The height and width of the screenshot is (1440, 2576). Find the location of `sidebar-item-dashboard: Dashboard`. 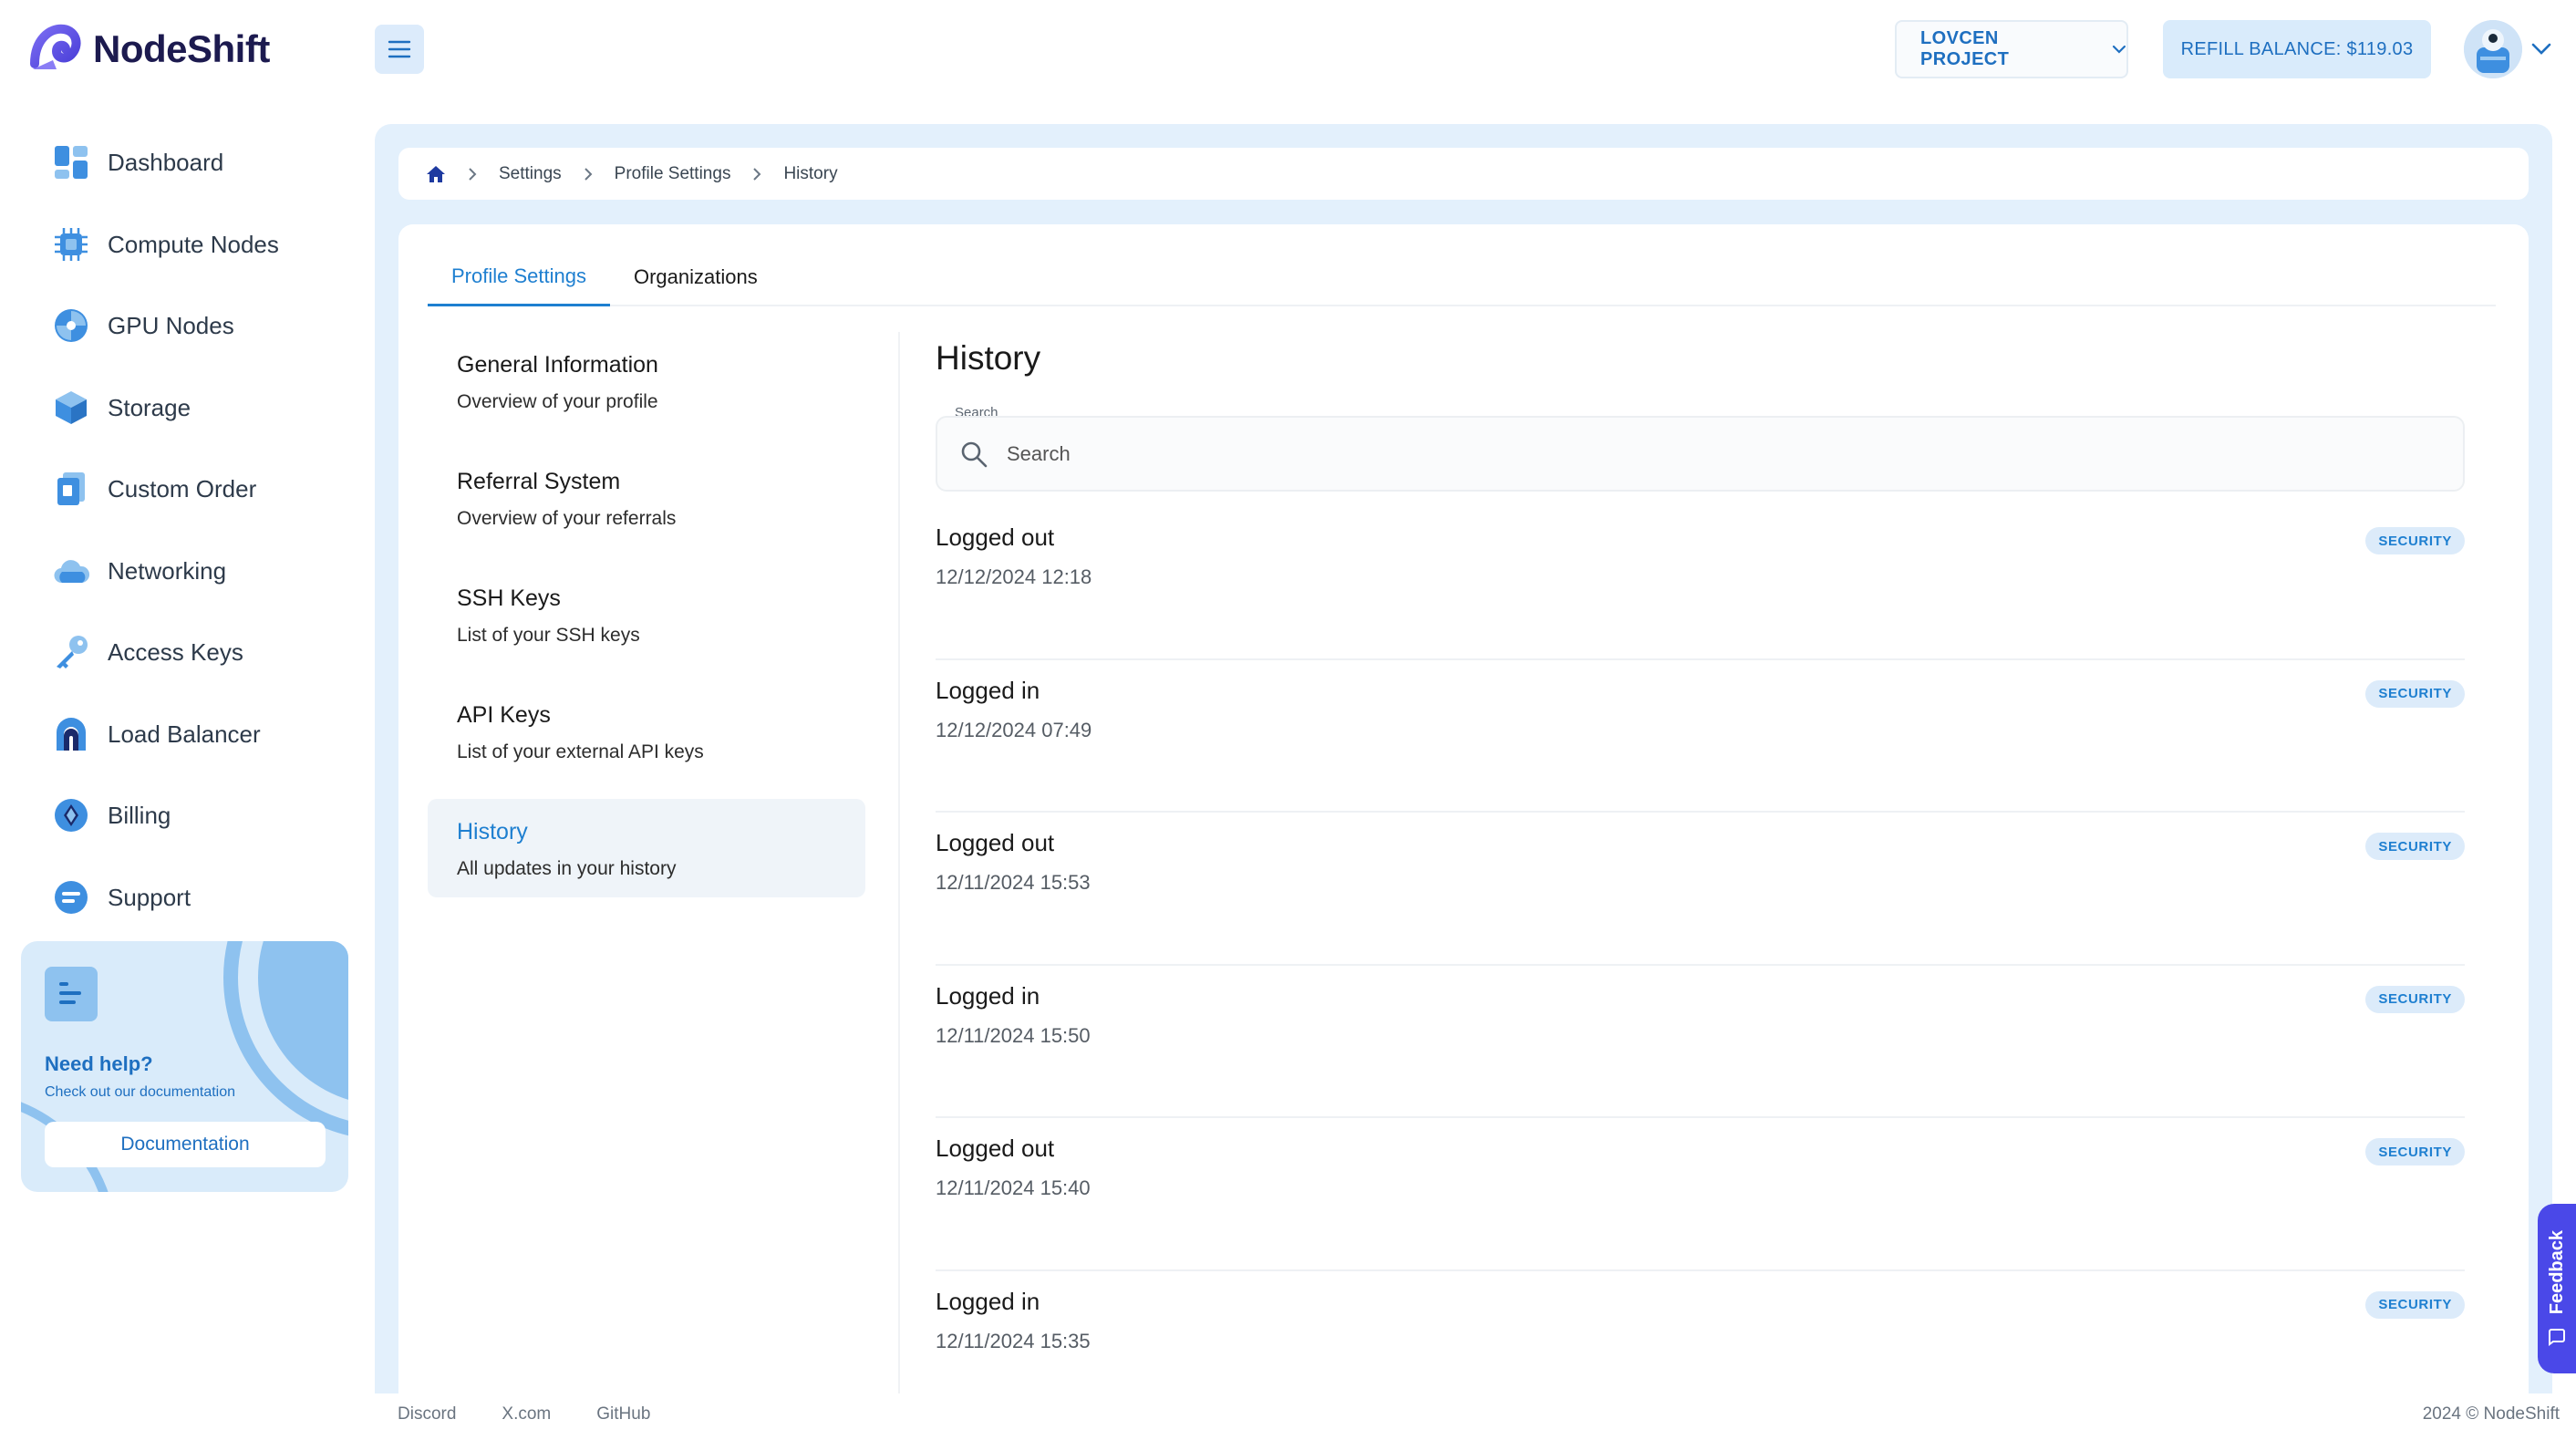

sidebar-item-dashboard: Dashboard is located at coordinates (138, 162).